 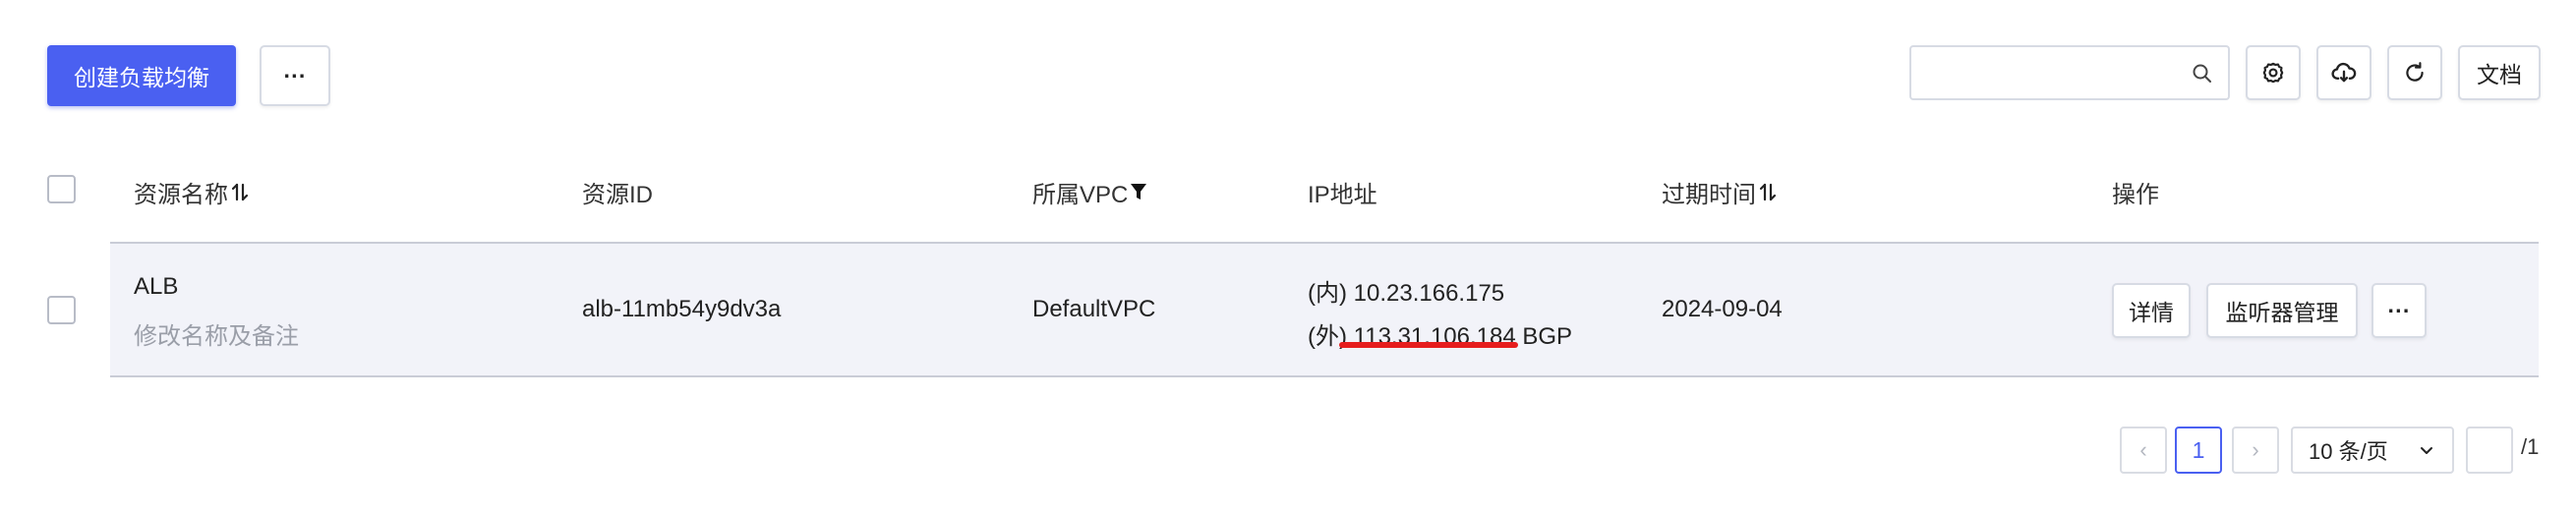 I want to click on column-header-ip: IP地址, so click(x=1342, y=194).